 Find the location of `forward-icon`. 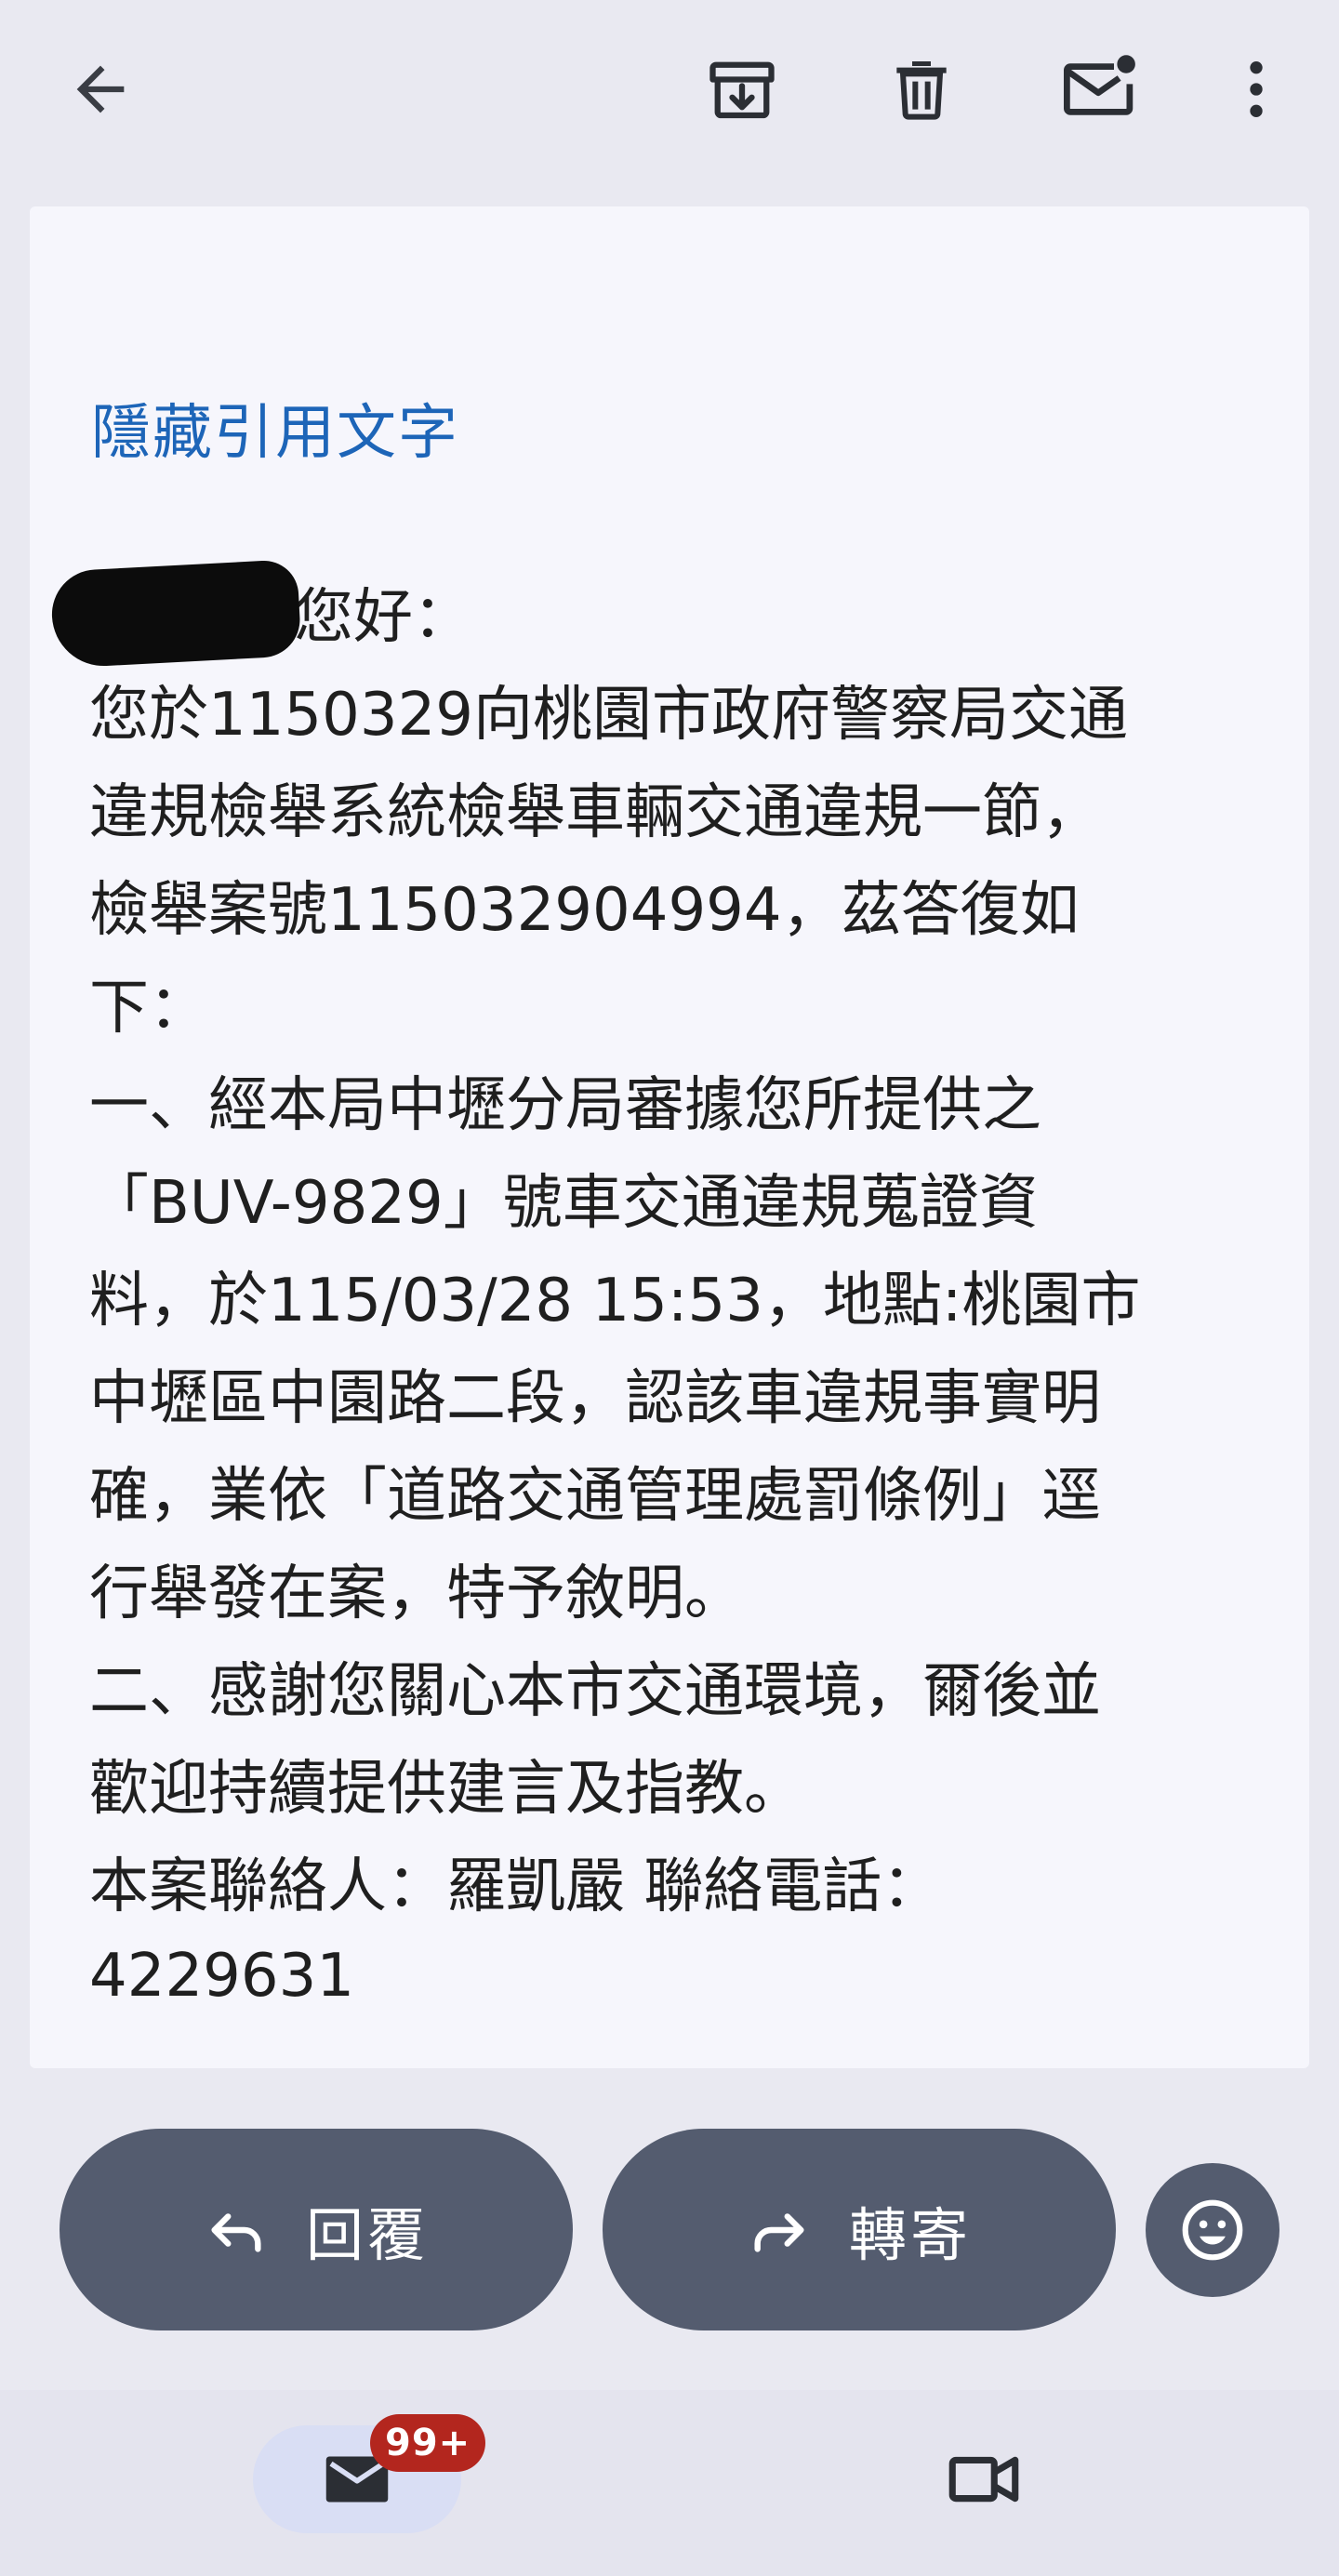

forward-icon is located at coordinates (779, 2232).